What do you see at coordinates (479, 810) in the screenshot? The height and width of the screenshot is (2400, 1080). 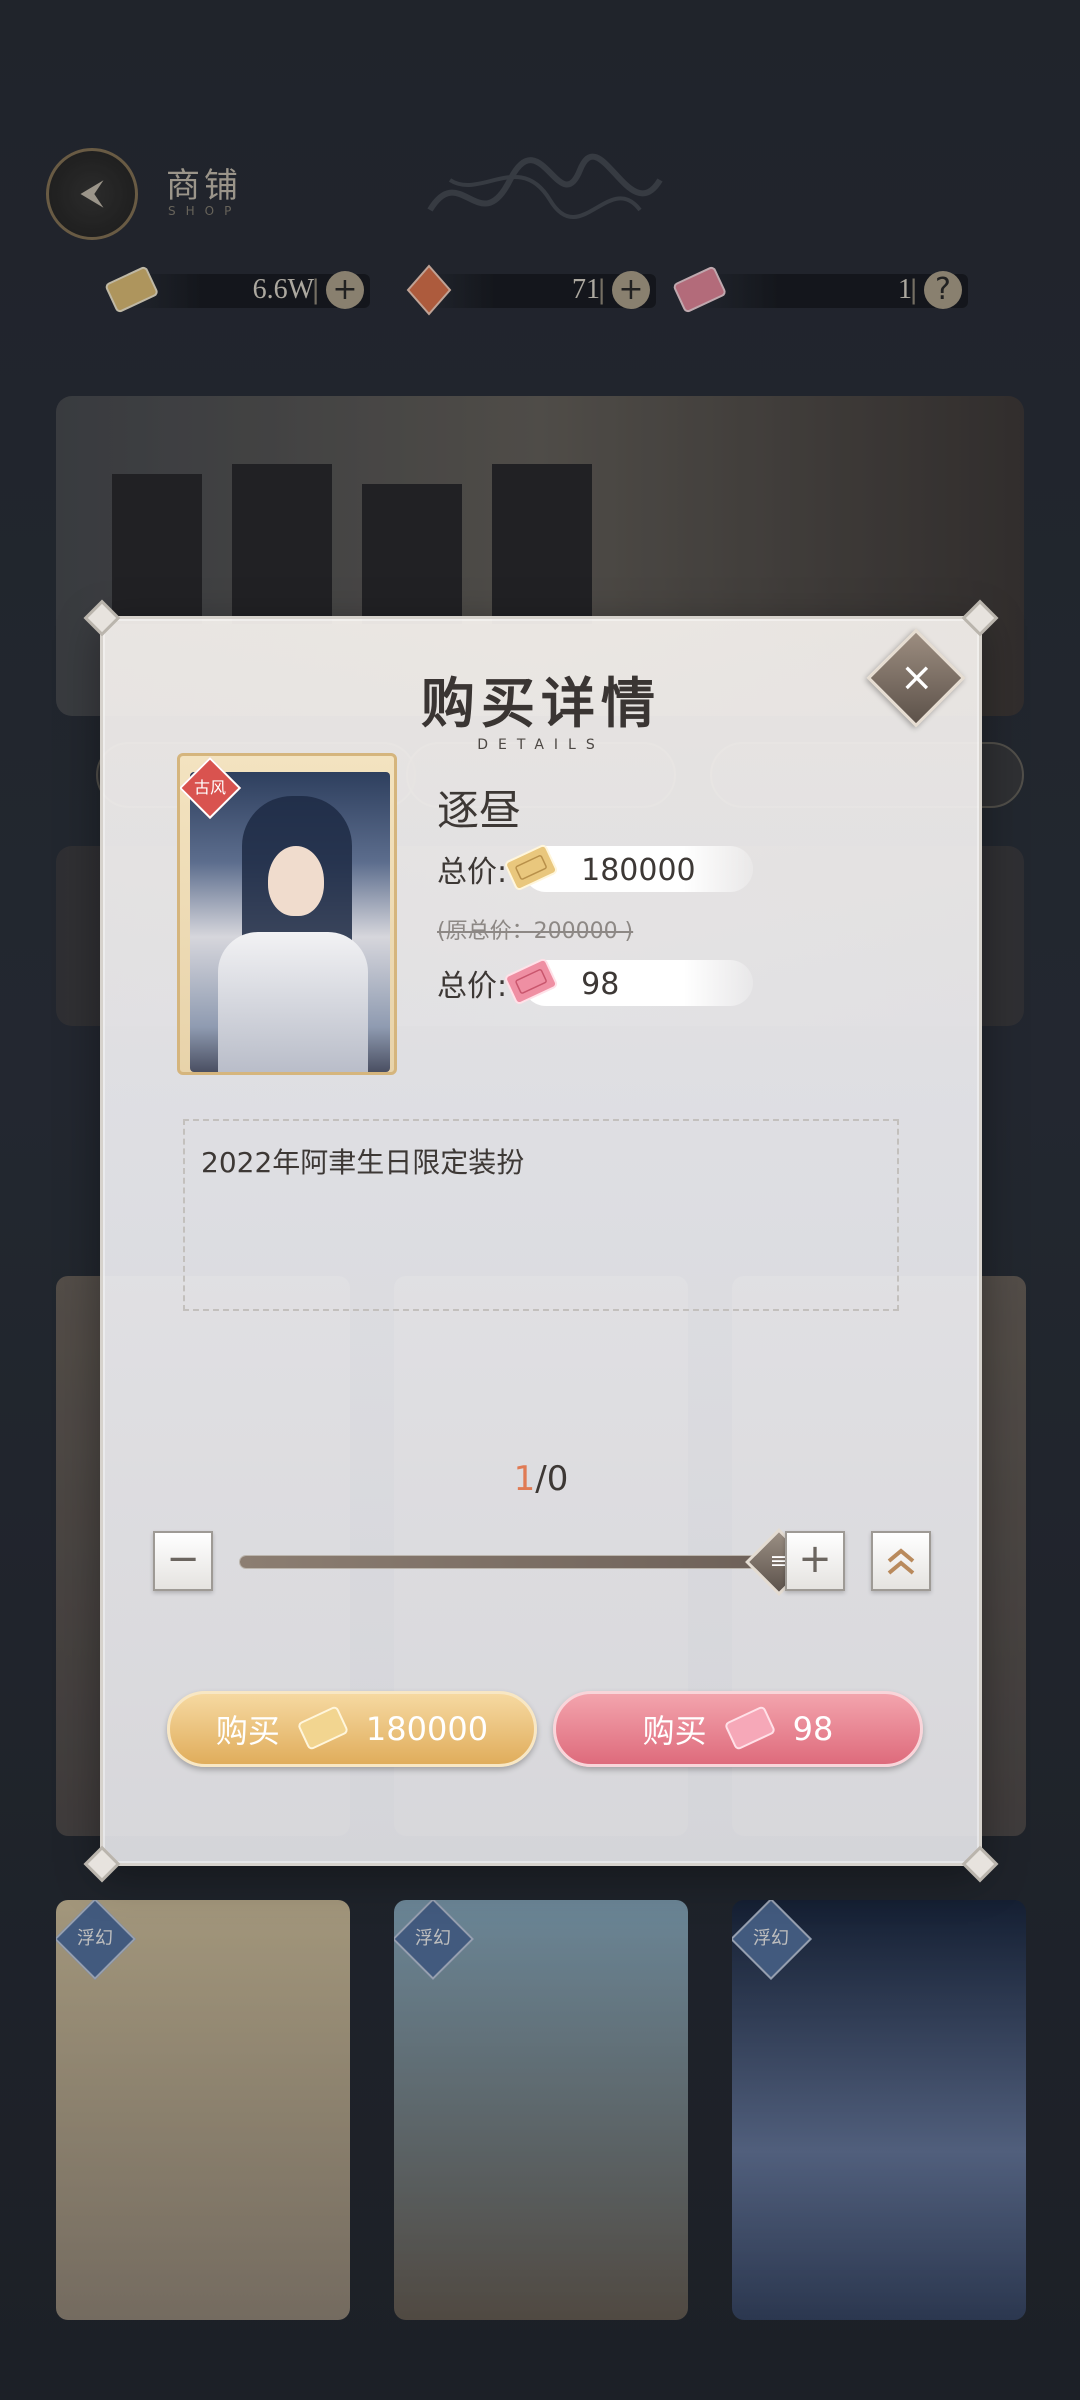 I see `item-name: 逐昼` at bounding box center [479, 810].